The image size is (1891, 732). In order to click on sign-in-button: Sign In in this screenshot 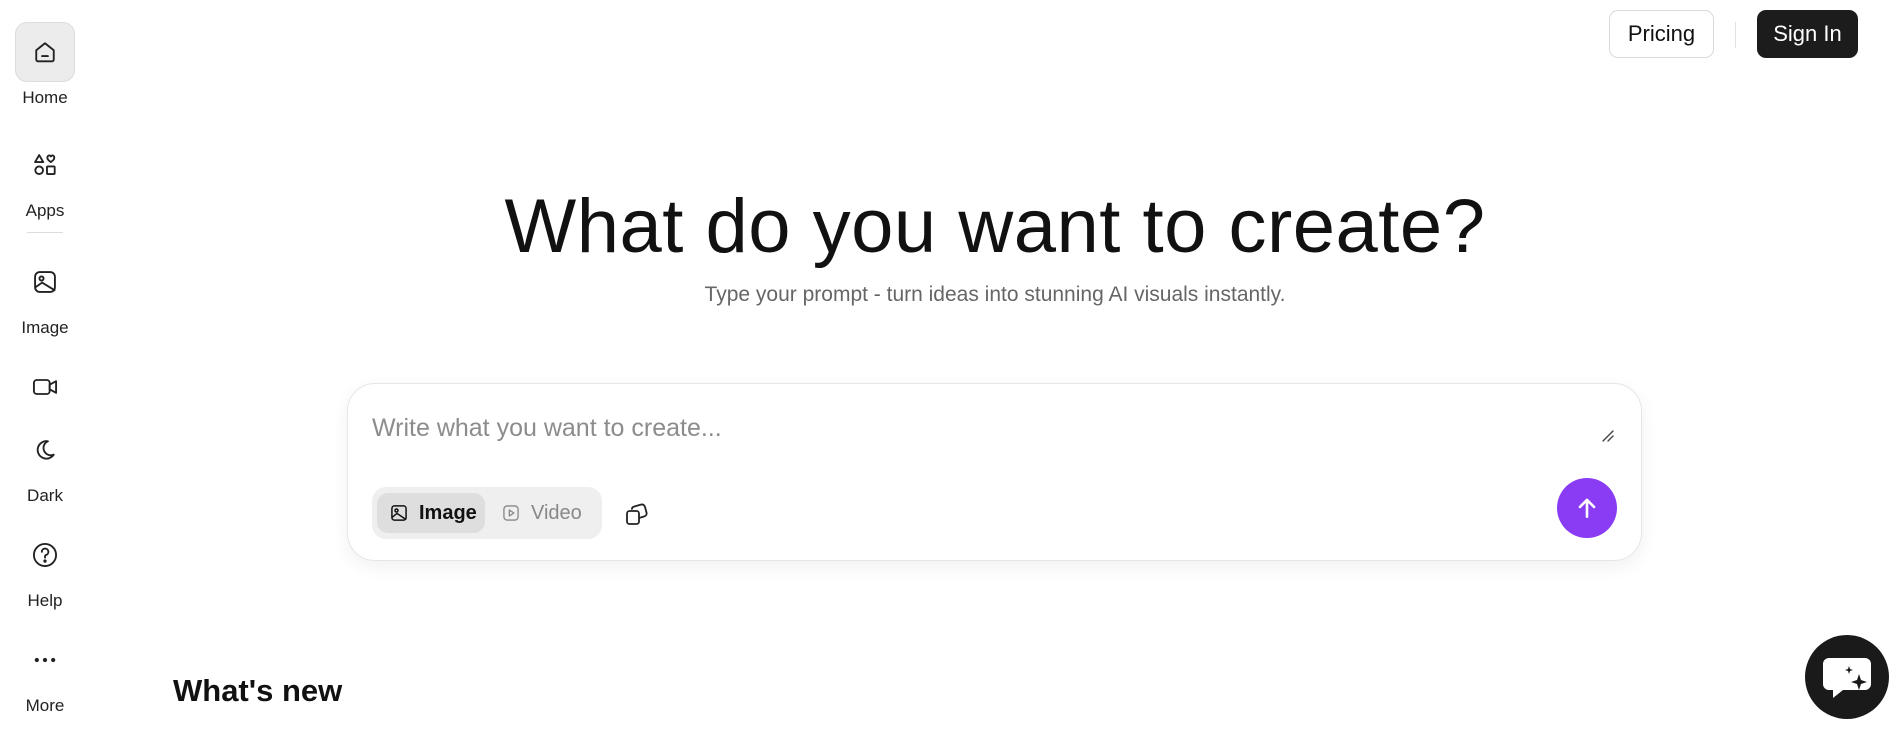, I will do `click(1807, 34)`.